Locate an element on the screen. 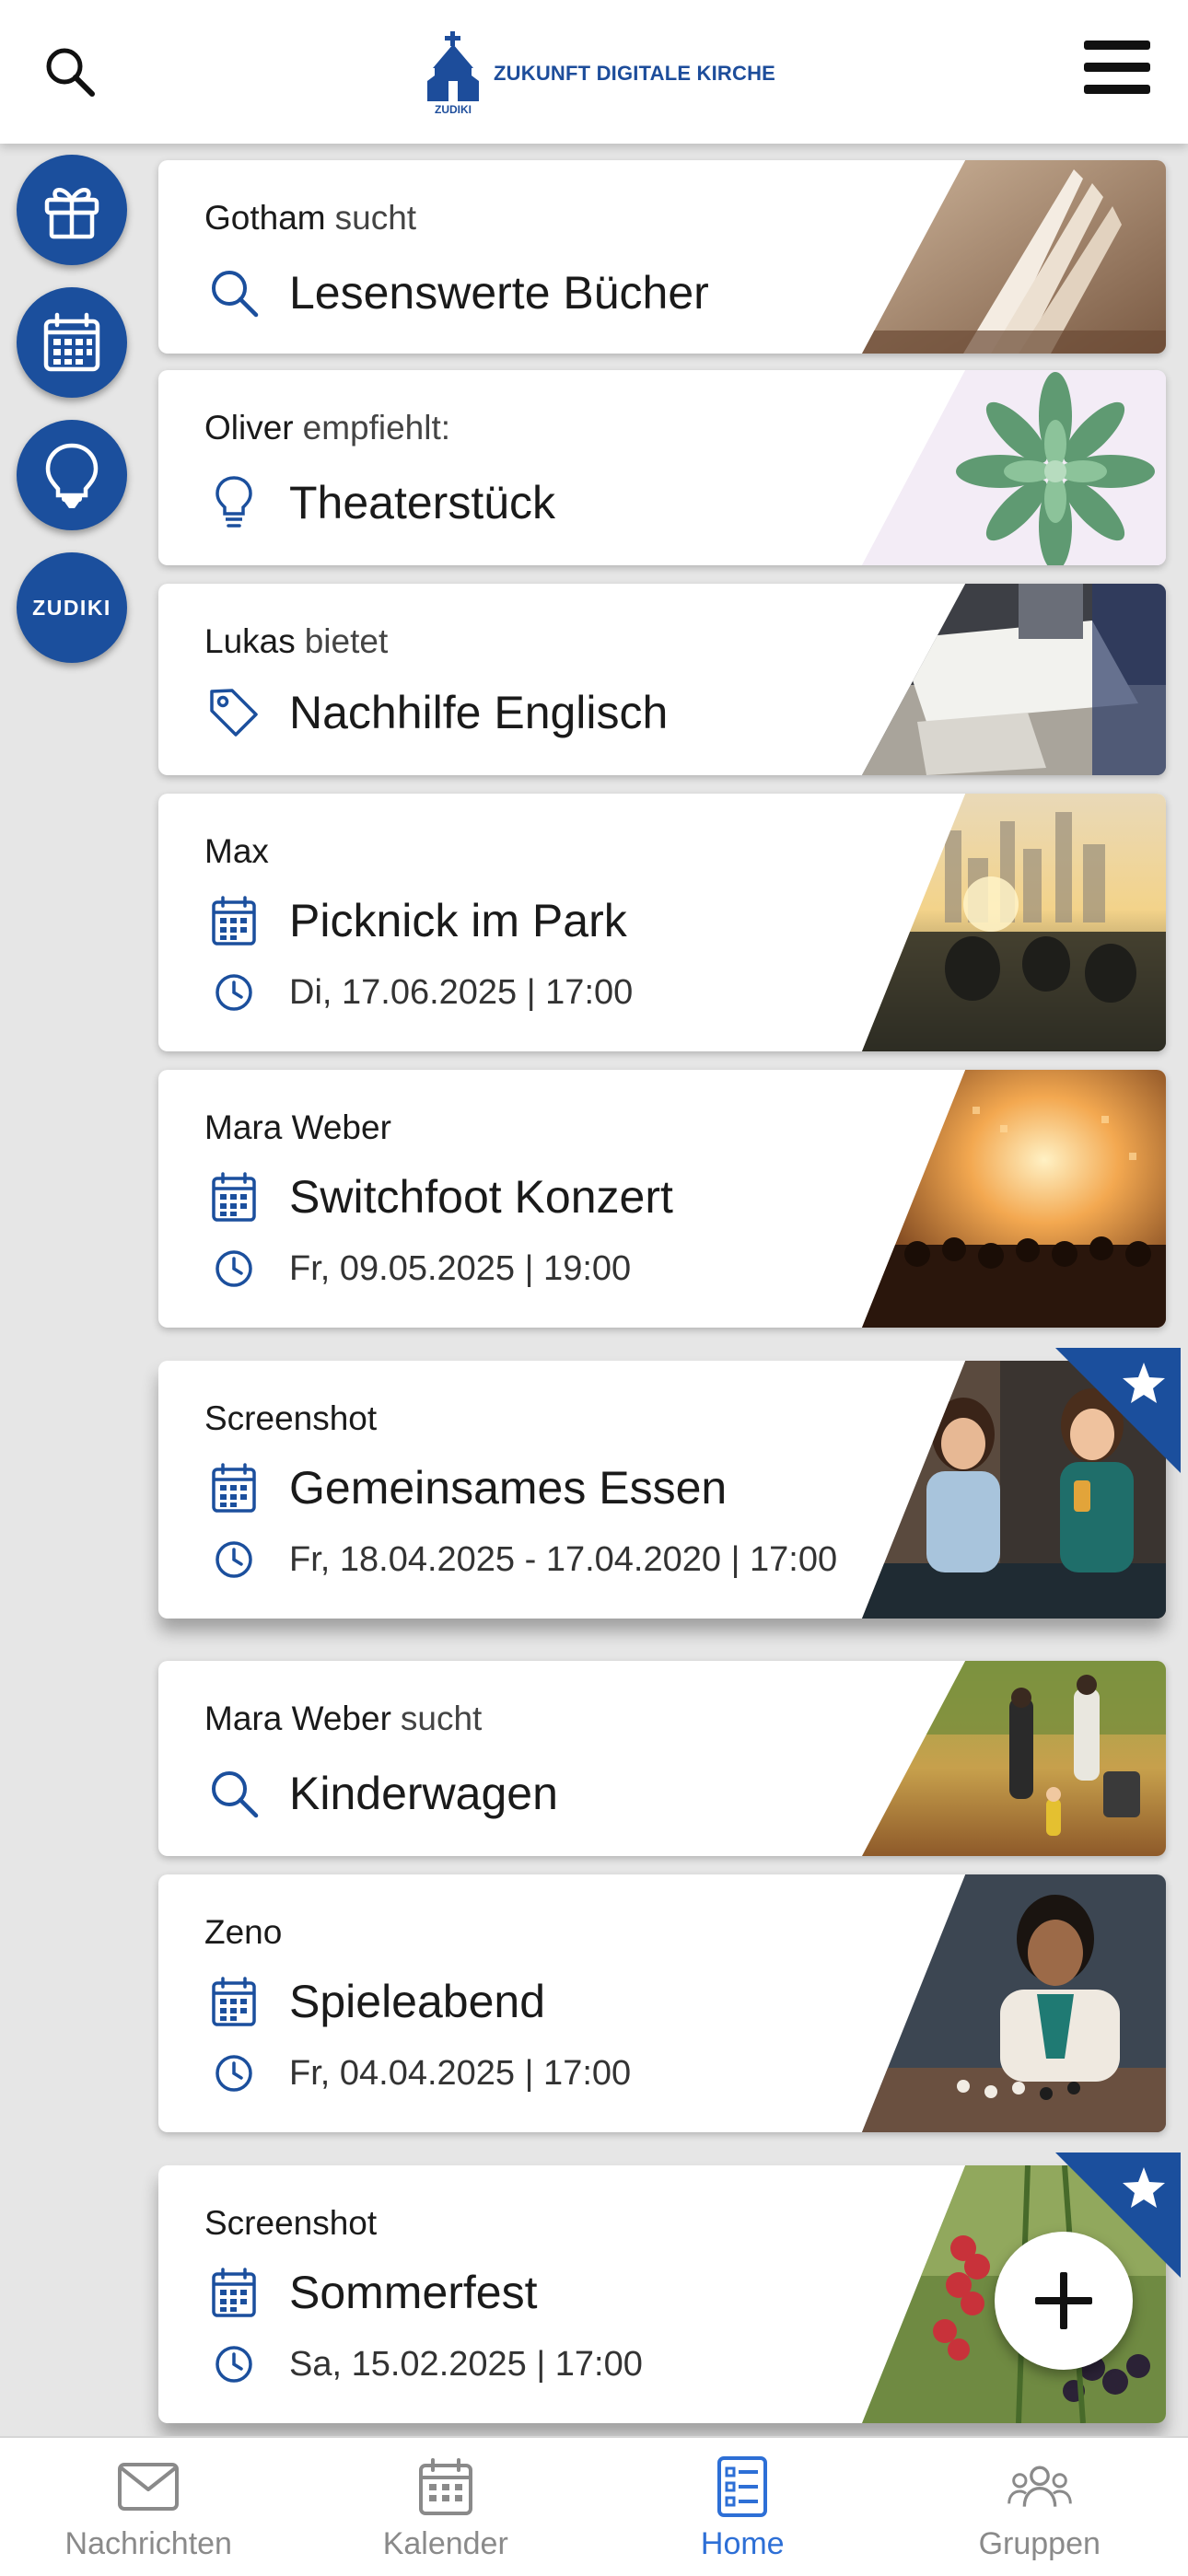 The width and height of the screenshot is (1188, 2576). bottom-navigation: Nachrichten Kalender Home is located at coordinates (594, 2506).